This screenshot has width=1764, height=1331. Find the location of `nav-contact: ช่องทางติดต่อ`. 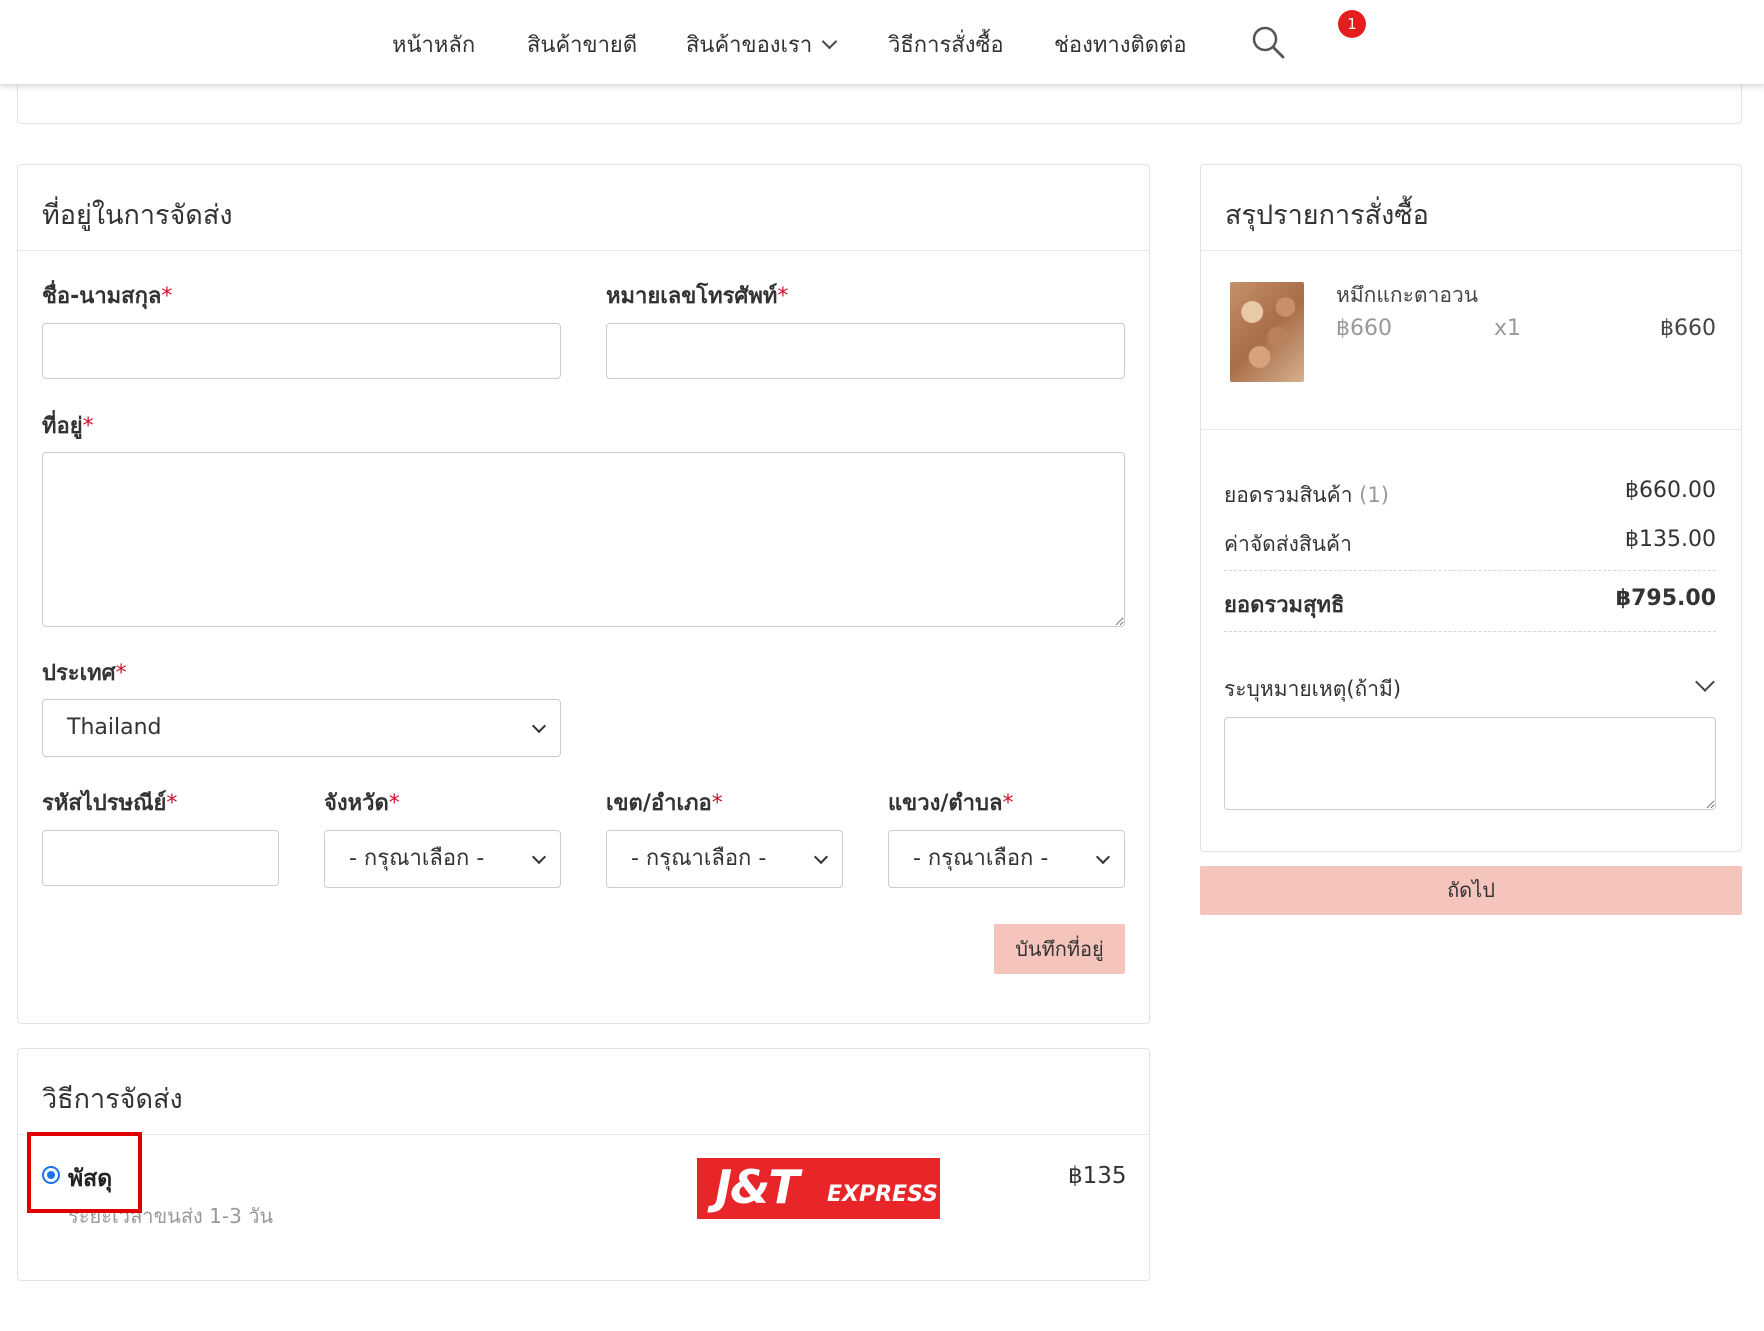

nav-contact: ช่องทางติดต่อ is located at coordinates (1120, 44).